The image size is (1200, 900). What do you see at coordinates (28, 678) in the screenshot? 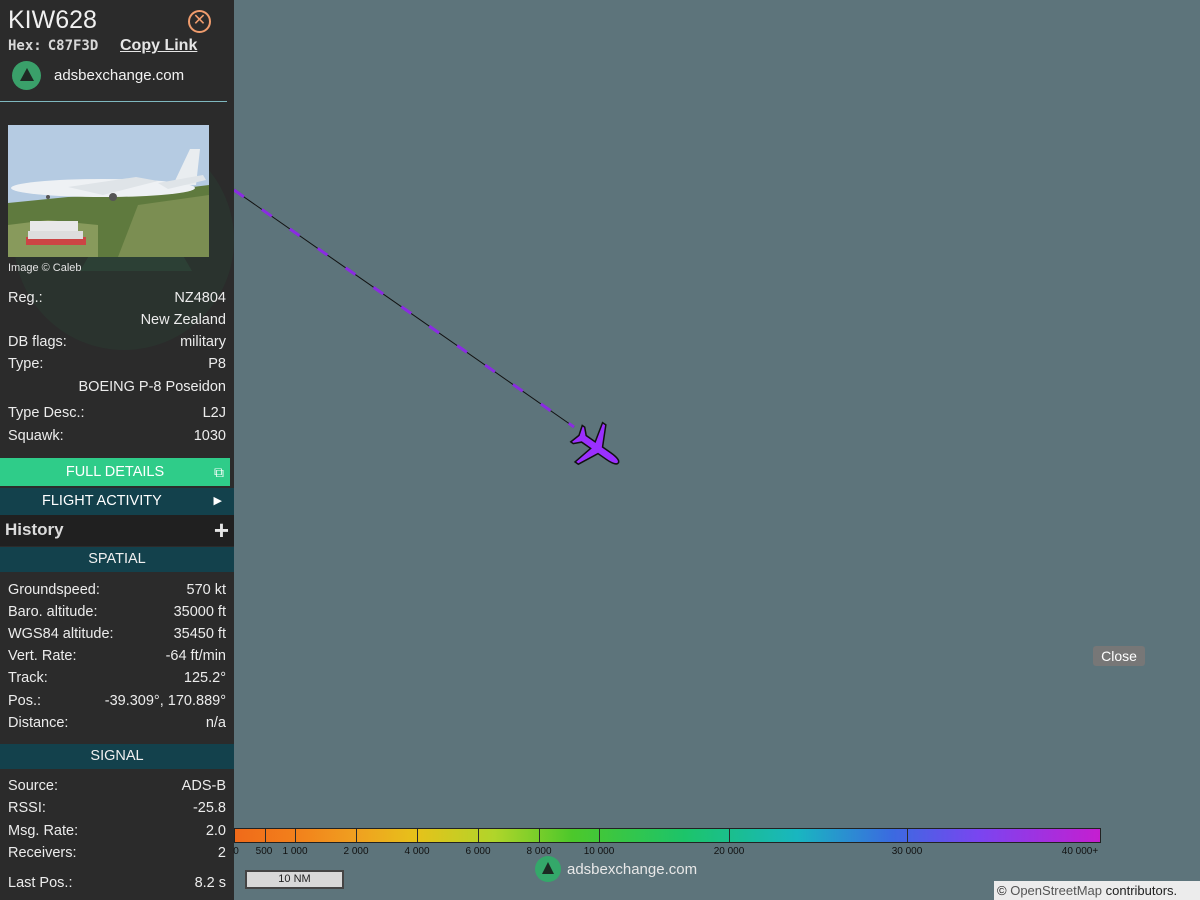
I see `track-label: Track:` at bounding box center [28, 678].